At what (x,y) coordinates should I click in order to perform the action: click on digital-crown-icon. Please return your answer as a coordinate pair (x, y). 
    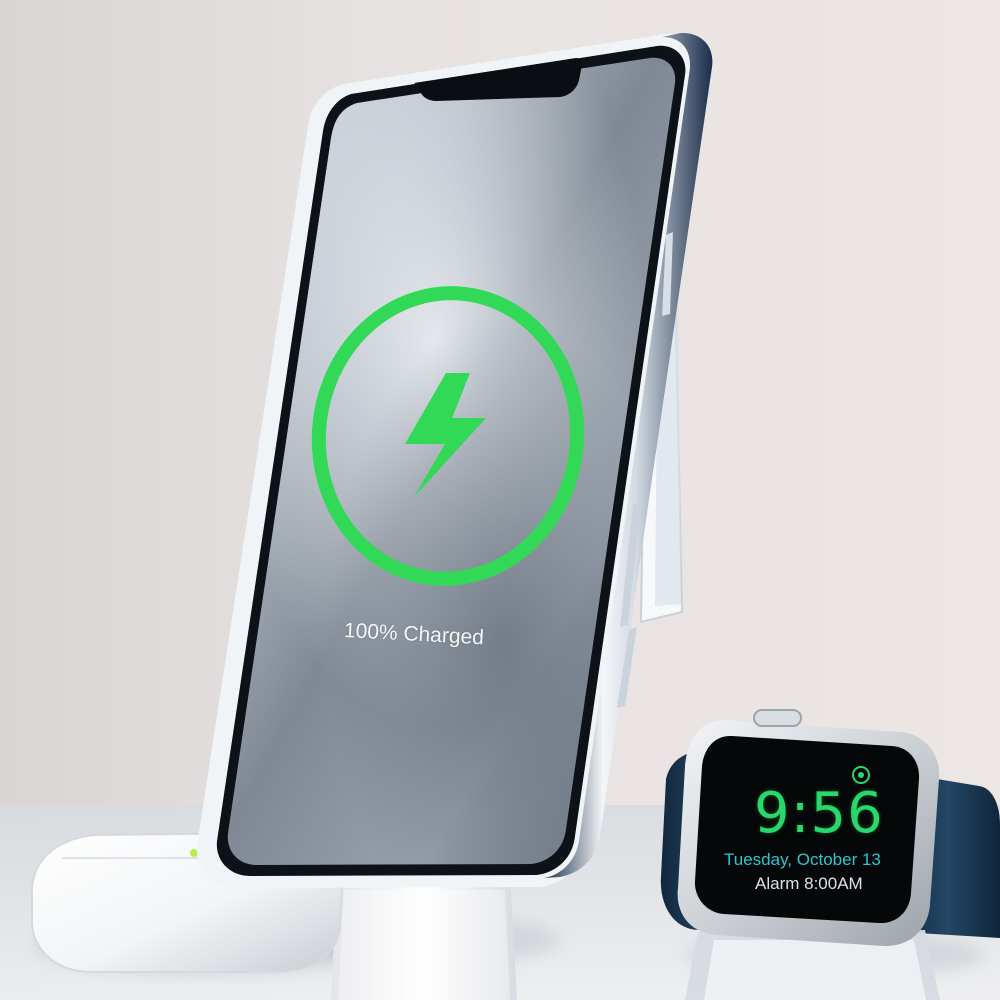
    Looking at the image, I should click on (777, 718).